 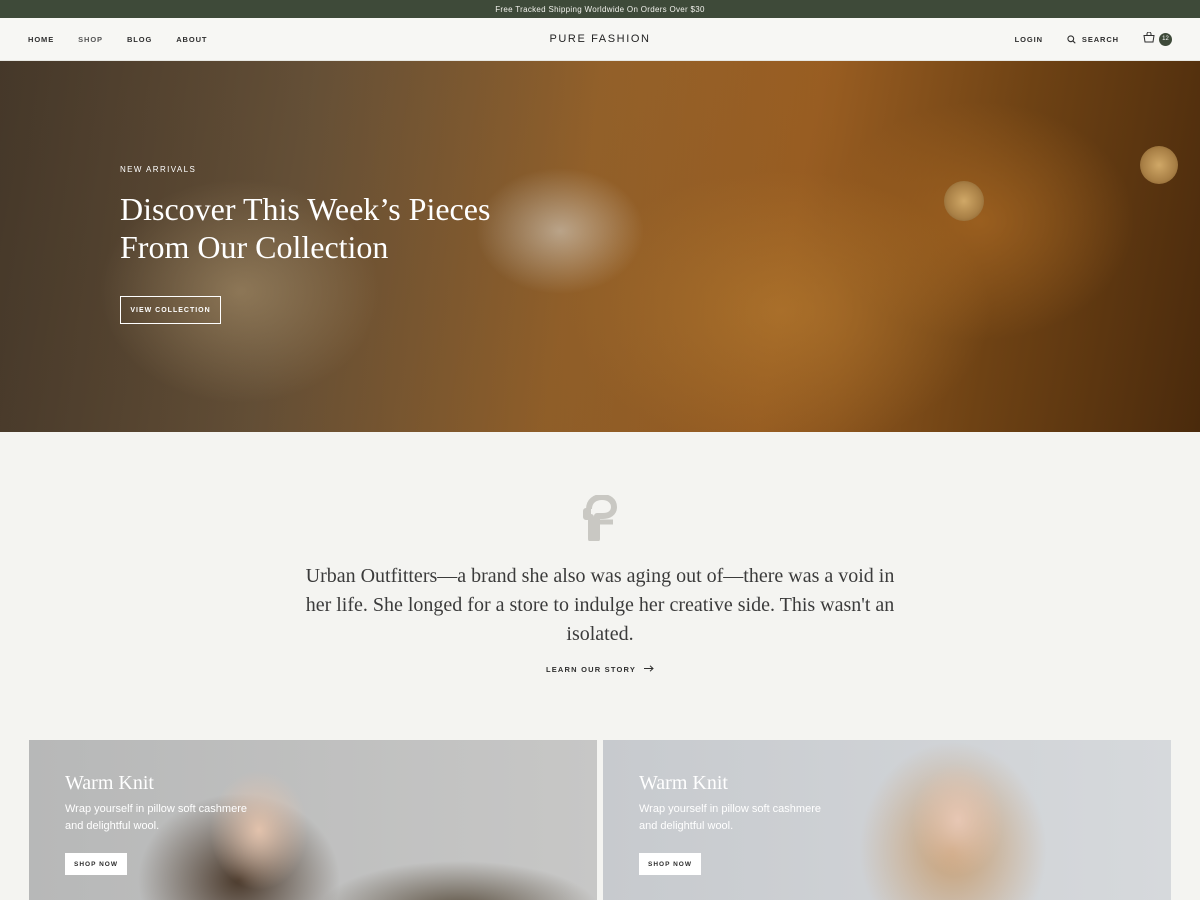 I want to click on basket-icon, so click(x=1149, y=39).